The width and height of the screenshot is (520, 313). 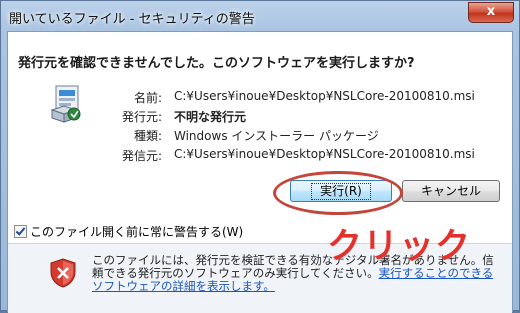 I want to click on click-annotation: クリック, so click(x=399, y=247).